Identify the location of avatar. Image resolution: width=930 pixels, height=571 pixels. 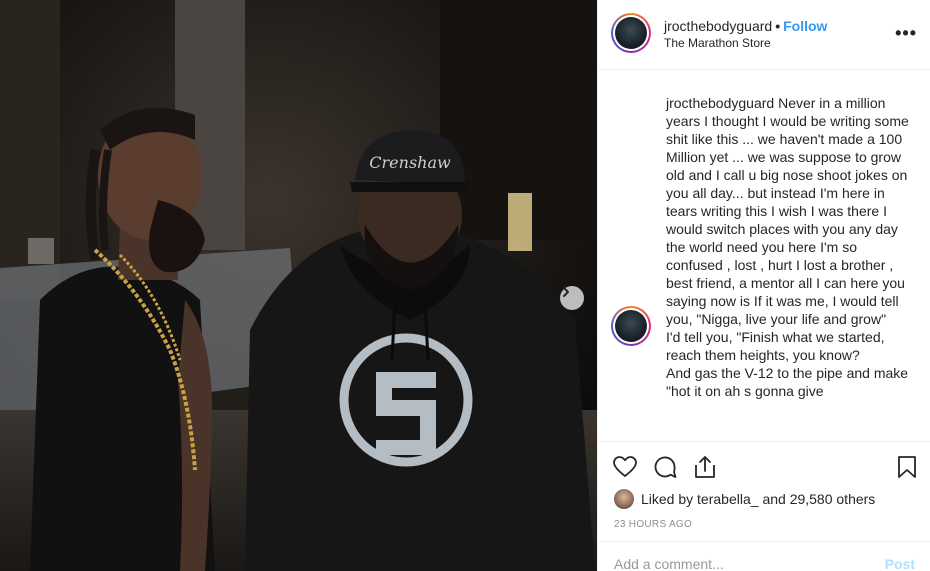
(631, 33).